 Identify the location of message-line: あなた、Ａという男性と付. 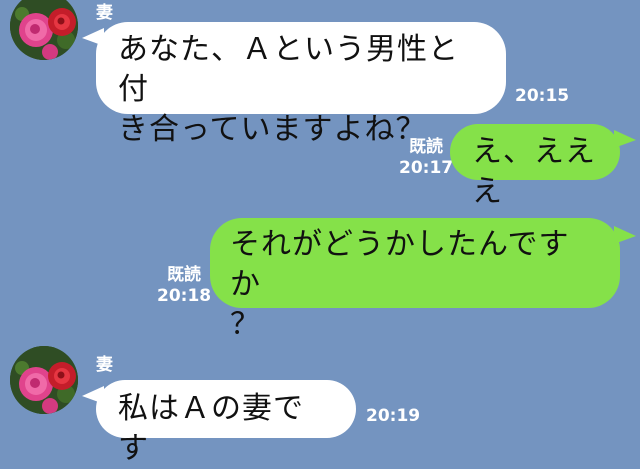
(288, 69).